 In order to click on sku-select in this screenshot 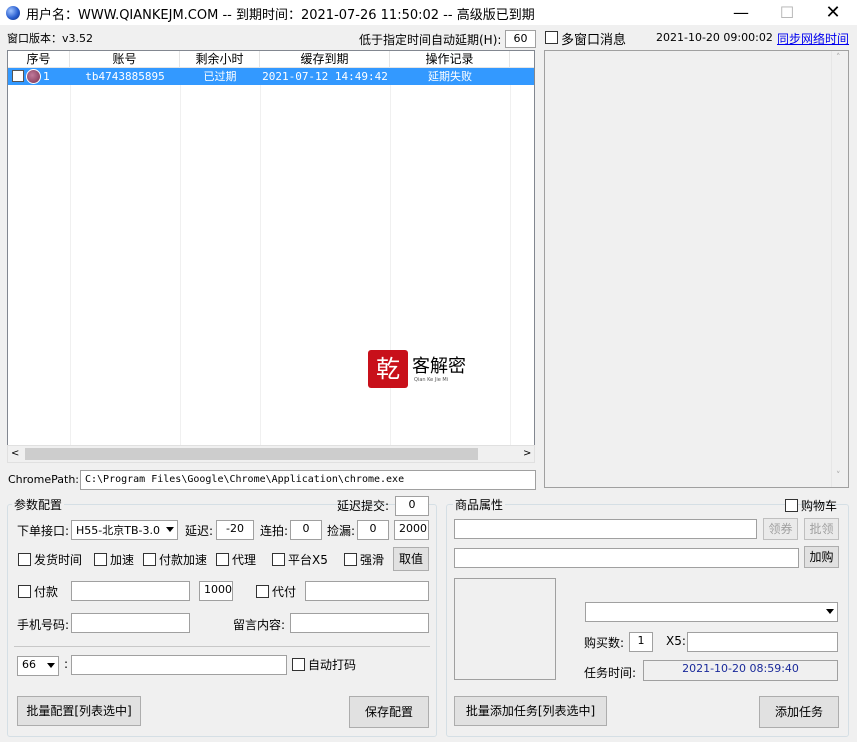, I will do `click(711, 612)`.